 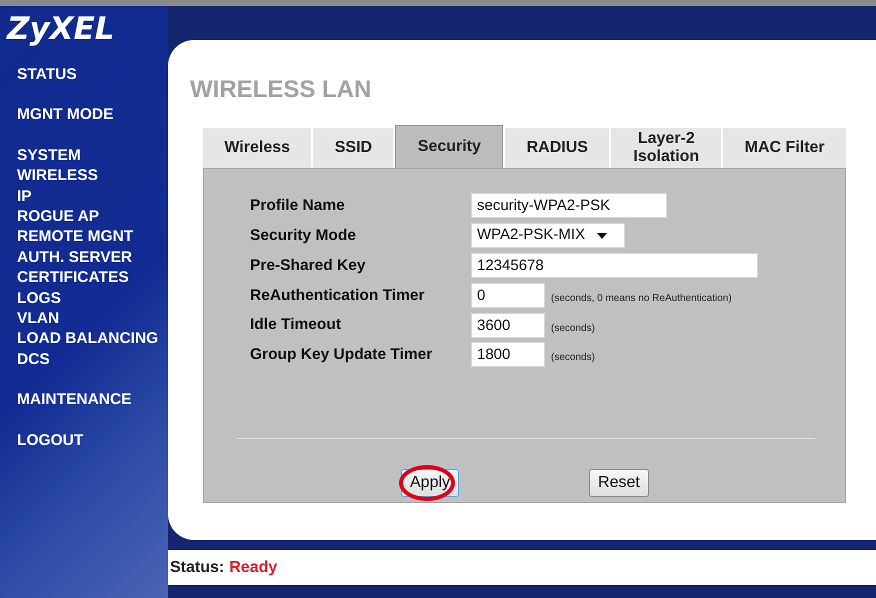 What do you see at coordinates (74, 400) in the screenshot?
I see `menu-item: MAINTENANCE` at bounding box center [74, 400].